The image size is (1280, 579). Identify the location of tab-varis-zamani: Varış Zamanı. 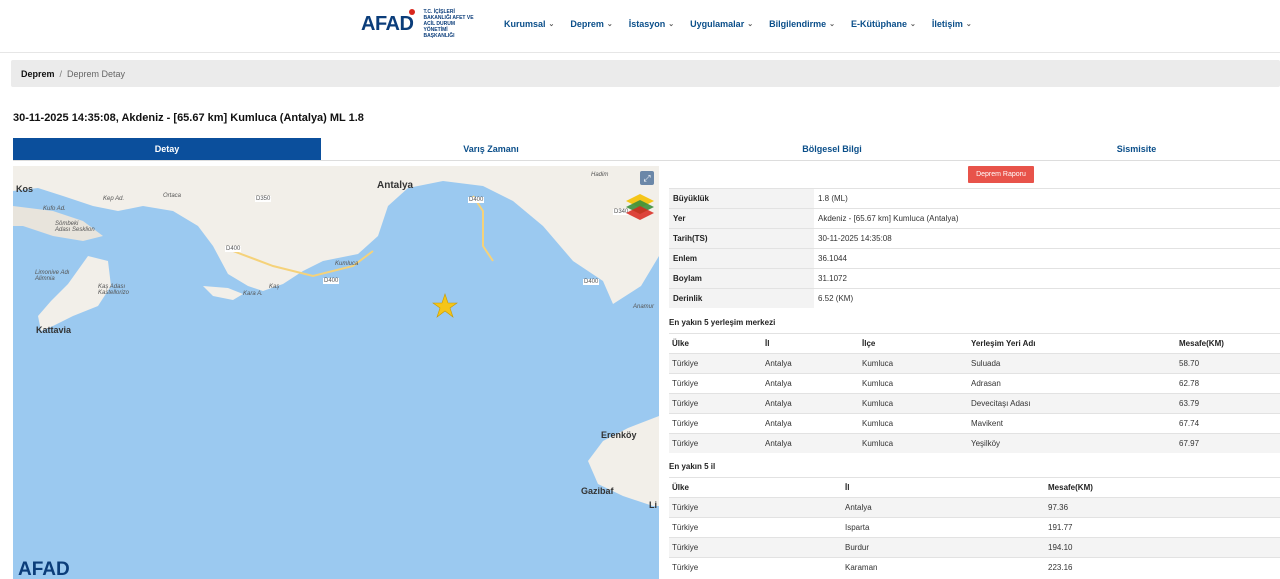
(491, 149).